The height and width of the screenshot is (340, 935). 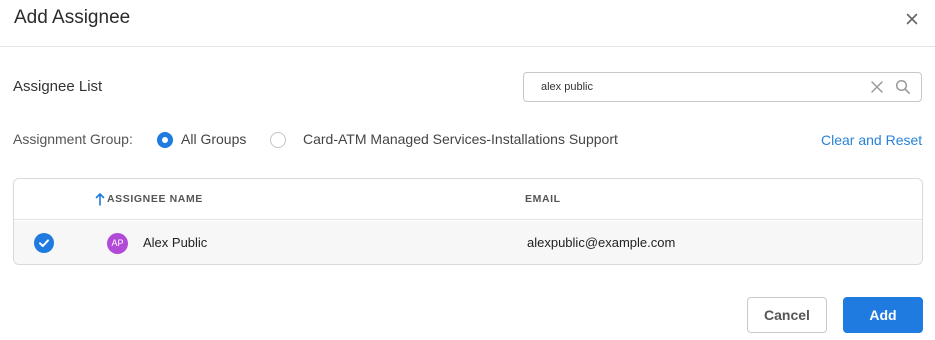 I want to click on cancel-button: Cancel, so click(x=787, y=315).